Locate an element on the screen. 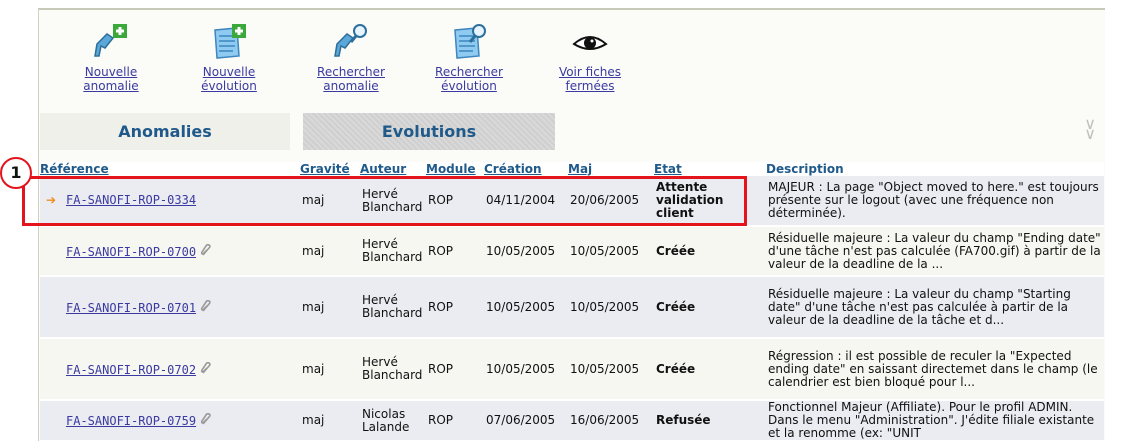 This screenshot has height=442, width=1127. etat-cell: Refusée is located at coordinates (710, 421).